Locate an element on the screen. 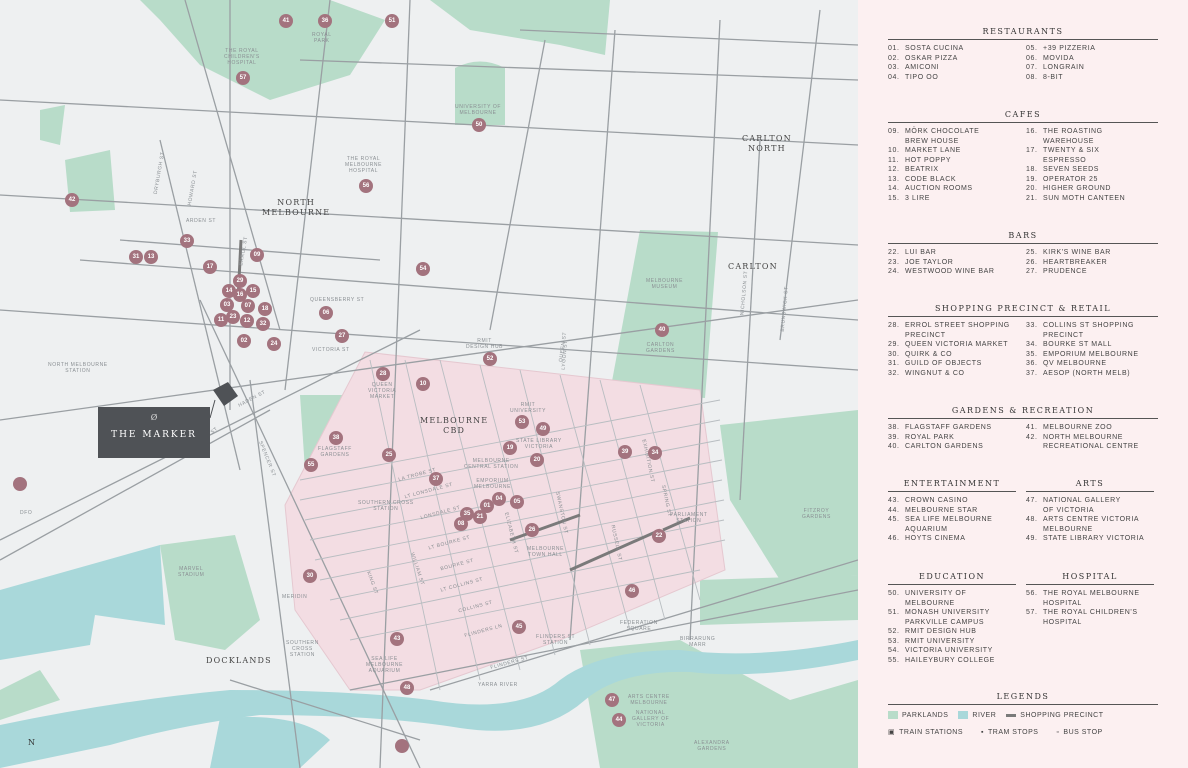  map-marker: 45 is located at coordinates (519, 627).